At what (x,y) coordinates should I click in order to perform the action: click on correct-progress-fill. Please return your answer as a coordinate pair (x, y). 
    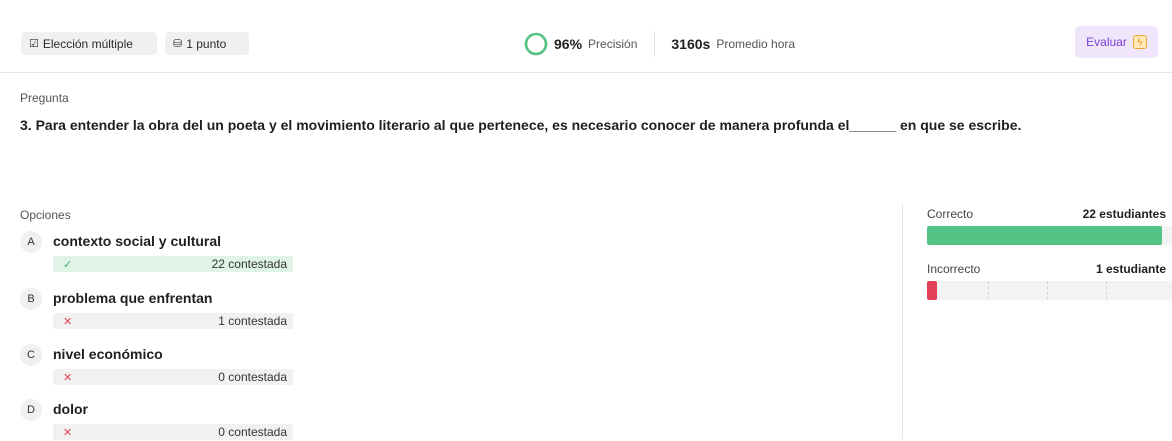
    Looking at the image, I should click on (1044, 235).